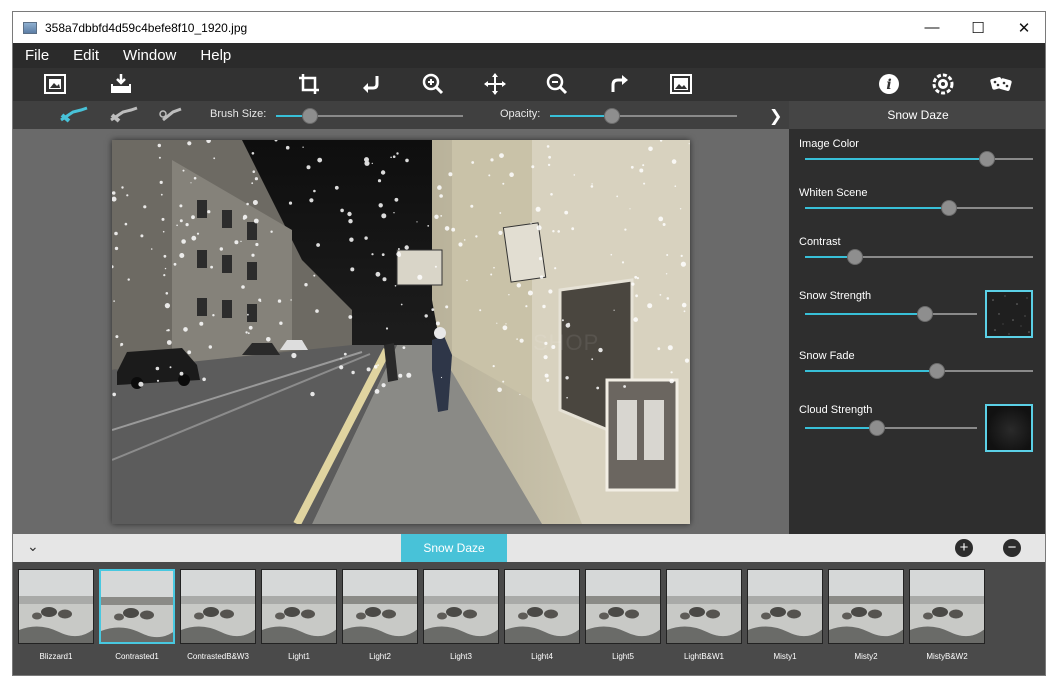 This screenshot has width=1058, height=687. What do you see at coordinates (820, 242) in the screenshot?
I see `param-label: Contrast` at bounding box center [820, 242].